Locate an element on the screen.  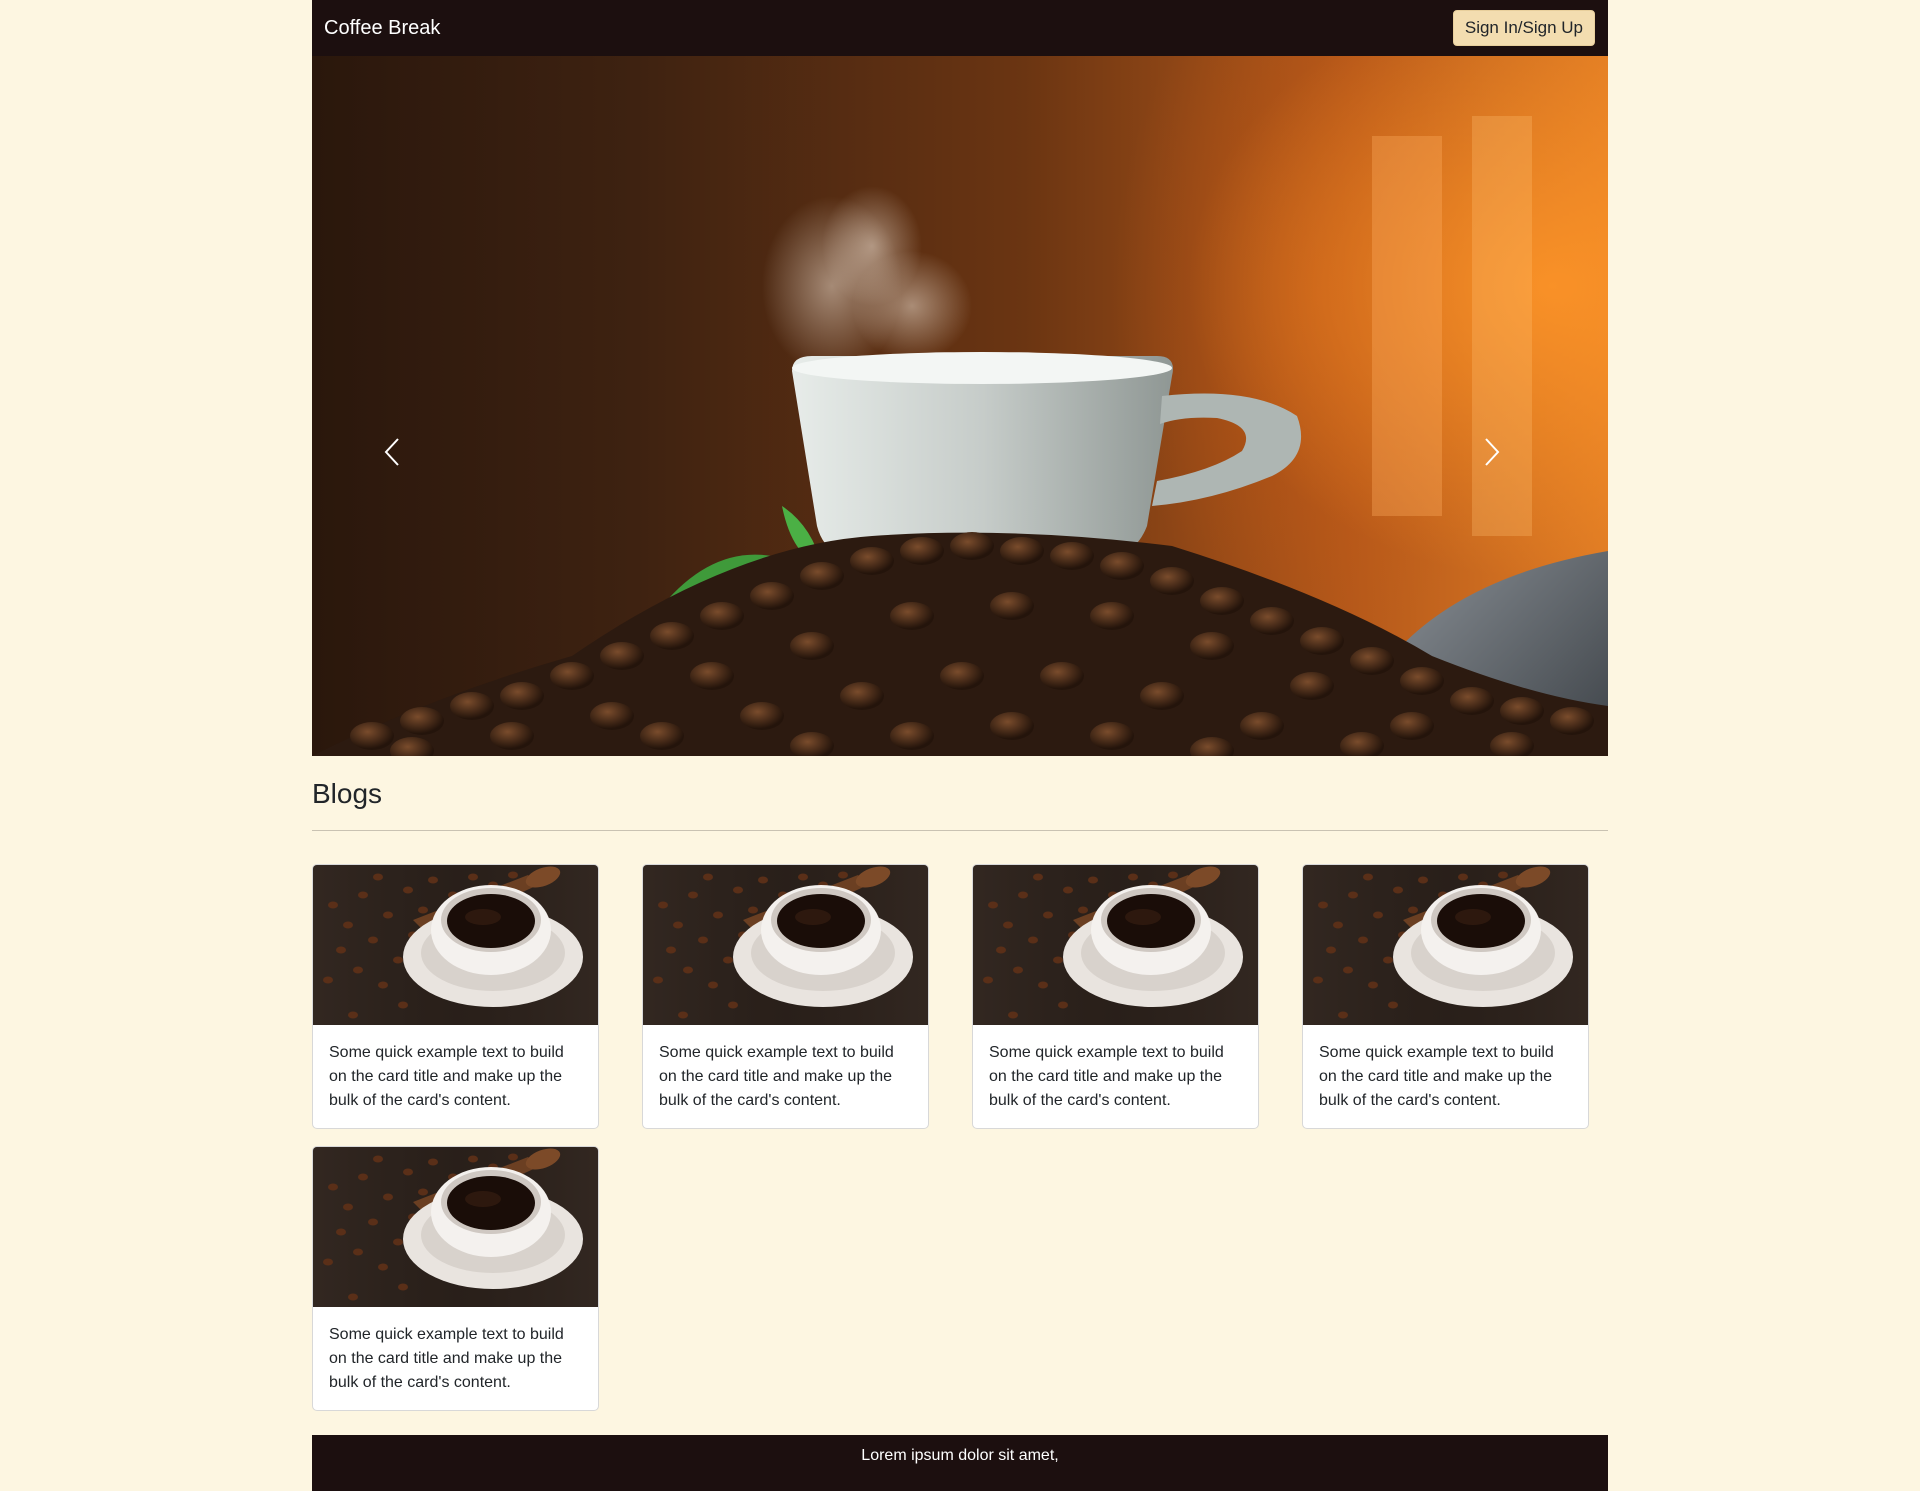
footer: Lorem ipsum dolor sit amet, is located at coordinates (960, 1463).